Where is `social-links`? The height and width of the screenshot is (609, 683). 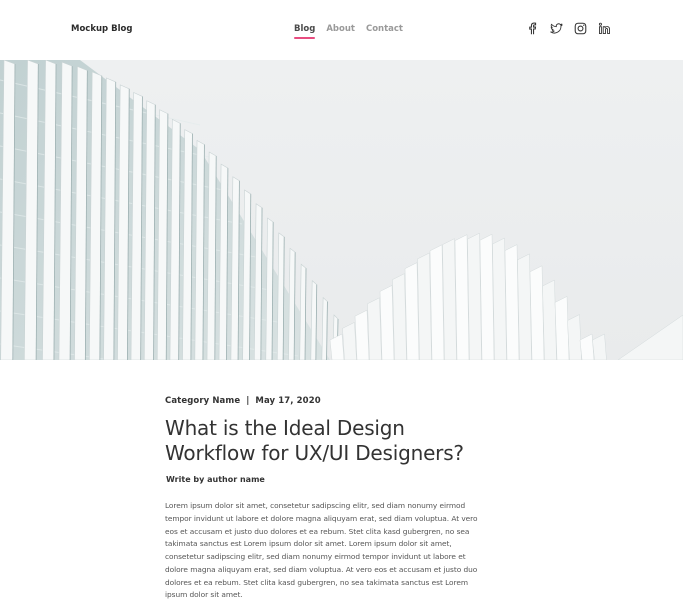 social-links is located at coordinates (568, 28).